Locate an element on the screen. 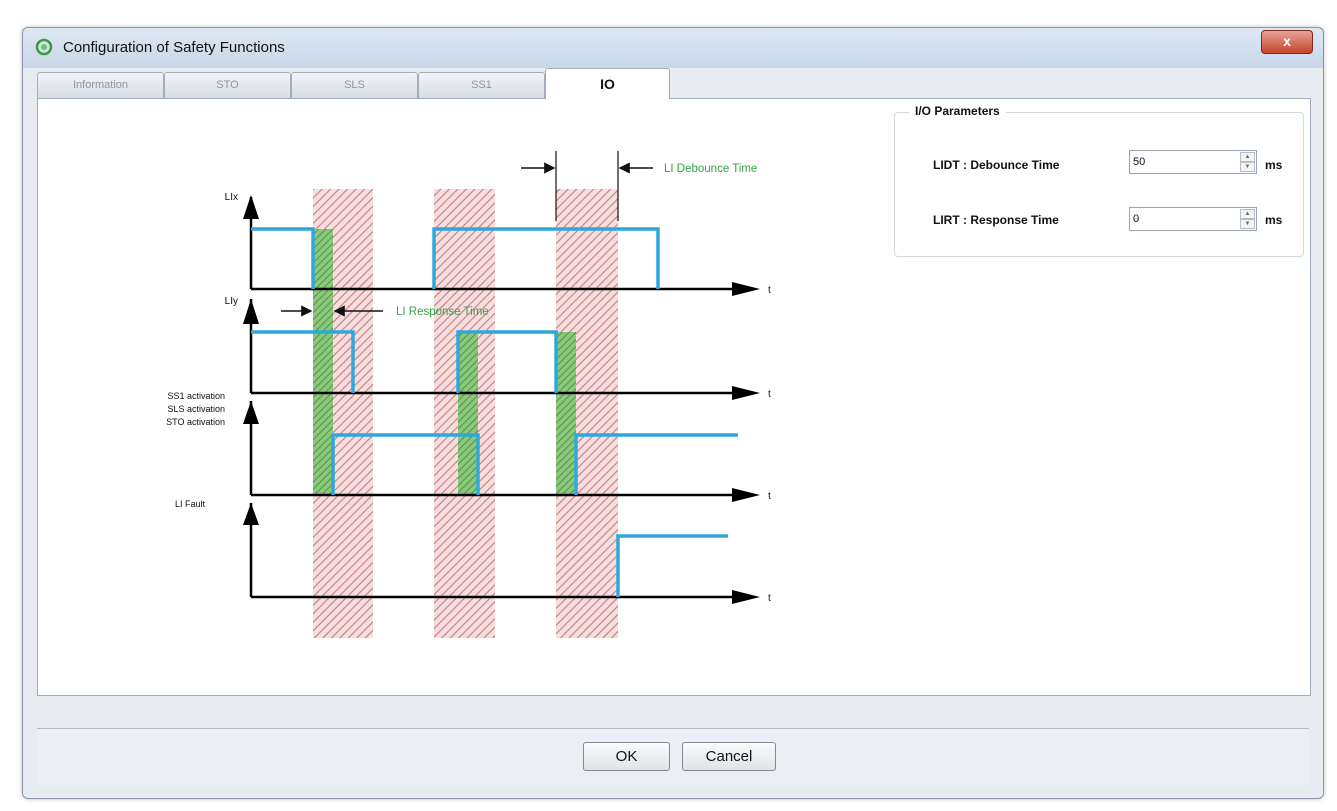 The width and height of the screenshot is (1337, 811). lirt-stepper: ▲ ▼ is located at coordinates (1193, 219).